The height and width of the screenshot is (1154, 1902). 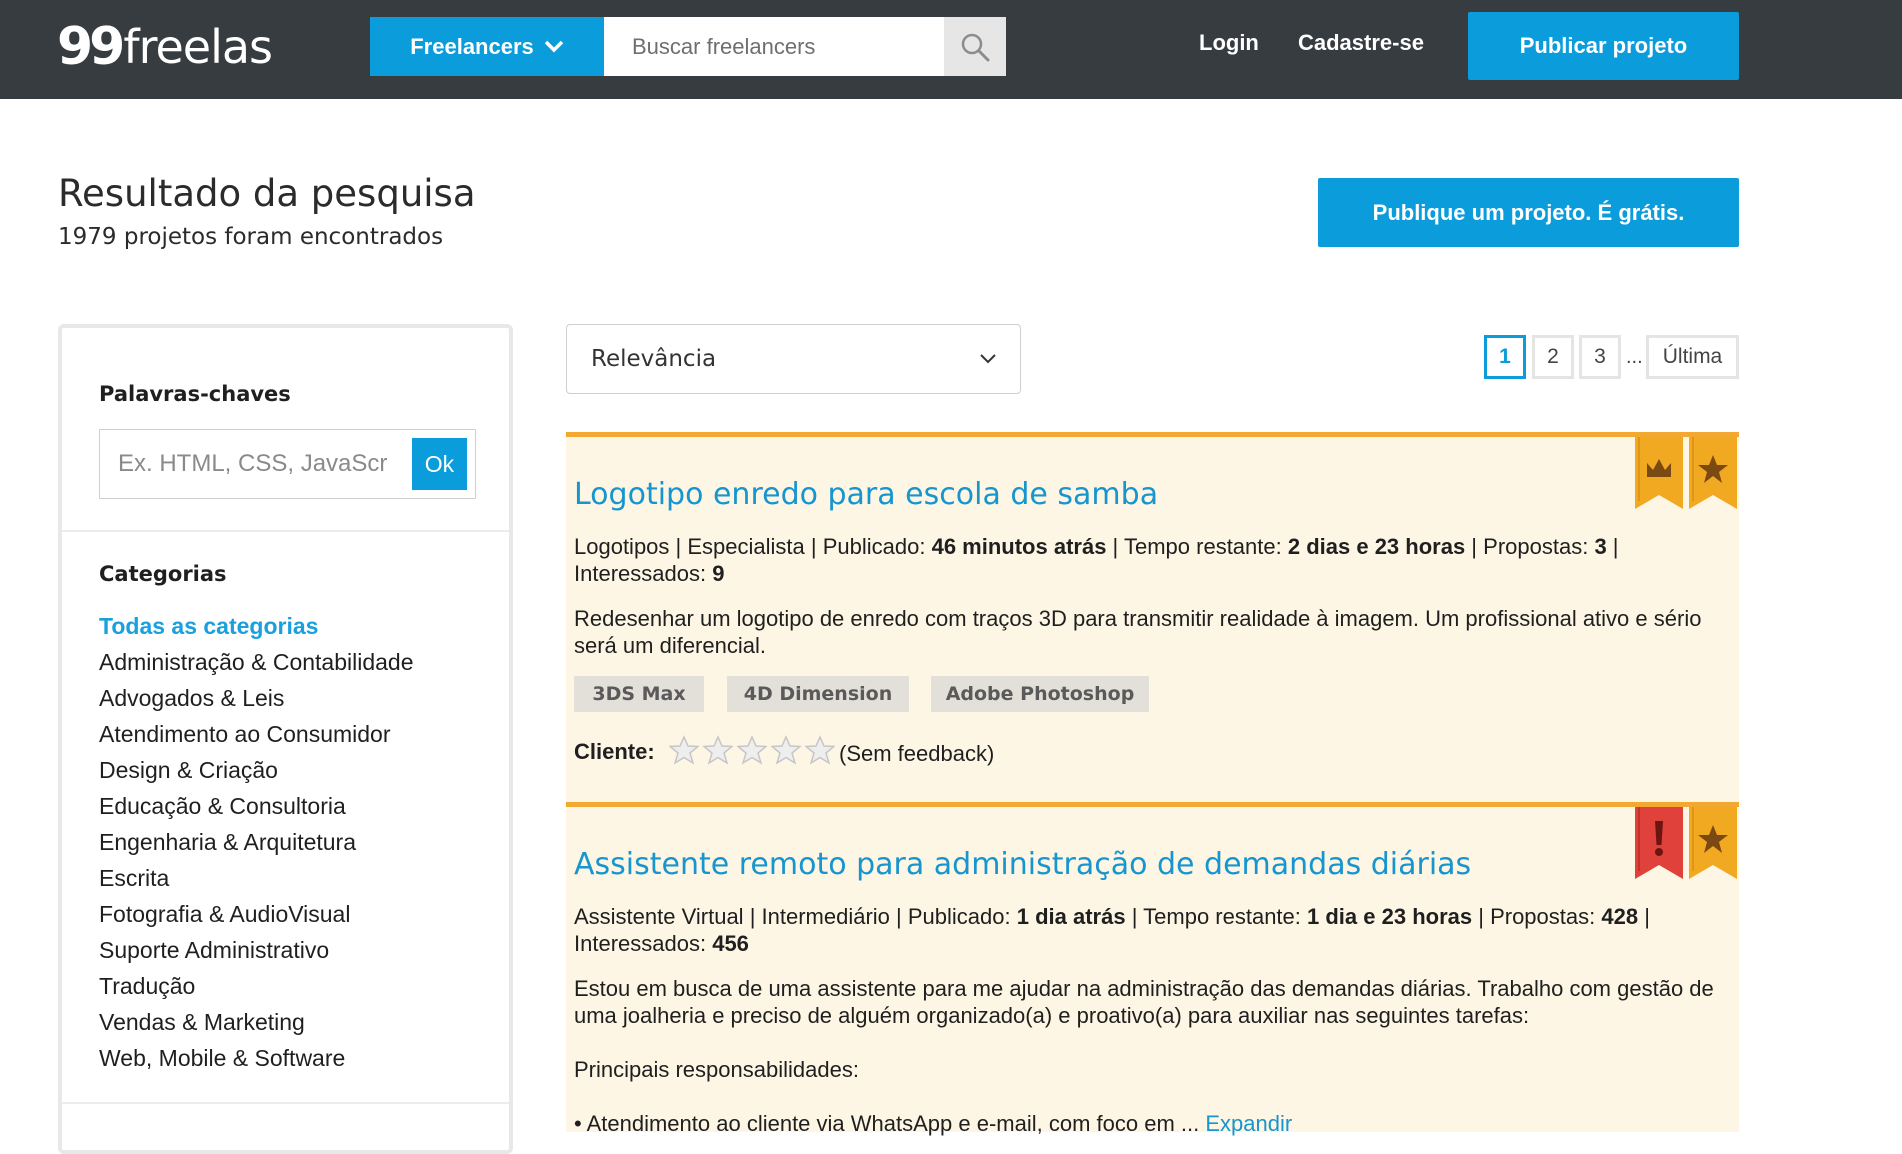 I want to click on keywords-box: Ok, so click(x=287, y=464).